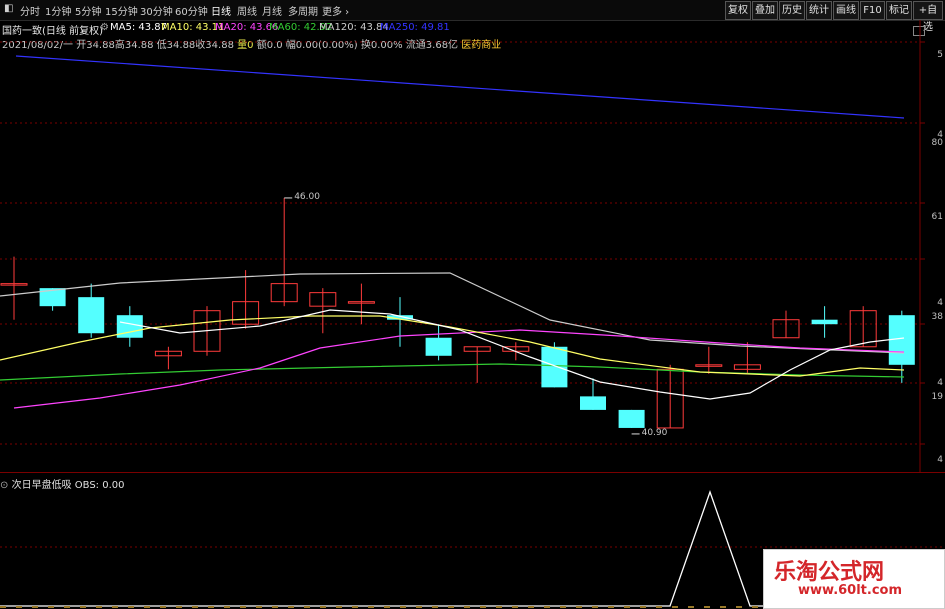  I want to click on period-tab-1: 1分钟, so click(58, 10).